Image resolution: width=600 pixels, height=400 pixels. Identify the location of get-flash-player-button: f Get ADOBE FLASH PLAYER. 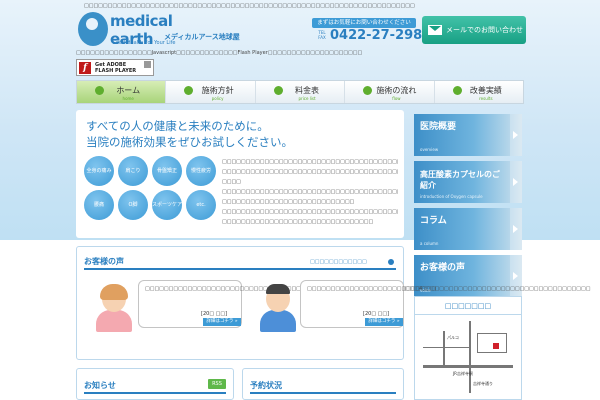
(115, 67).